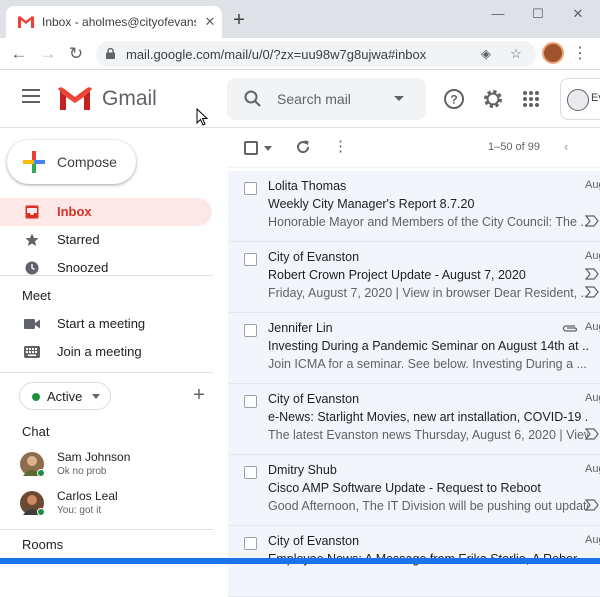 This screenshot has width=600, height=597. What do you see at coordinates (32, 352) in the screenshot?
I see `keyboard-icon` at bounding box center [32, 352].